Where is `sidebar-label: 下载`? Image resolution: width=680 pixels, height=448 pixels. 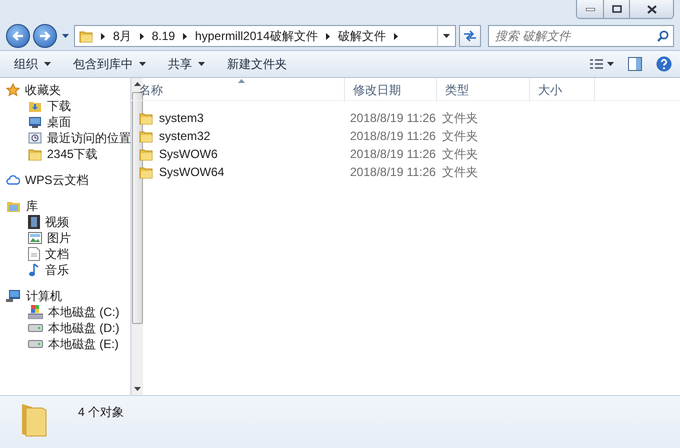
sidebar-label: 下载 is located at coordinates (59, 106).